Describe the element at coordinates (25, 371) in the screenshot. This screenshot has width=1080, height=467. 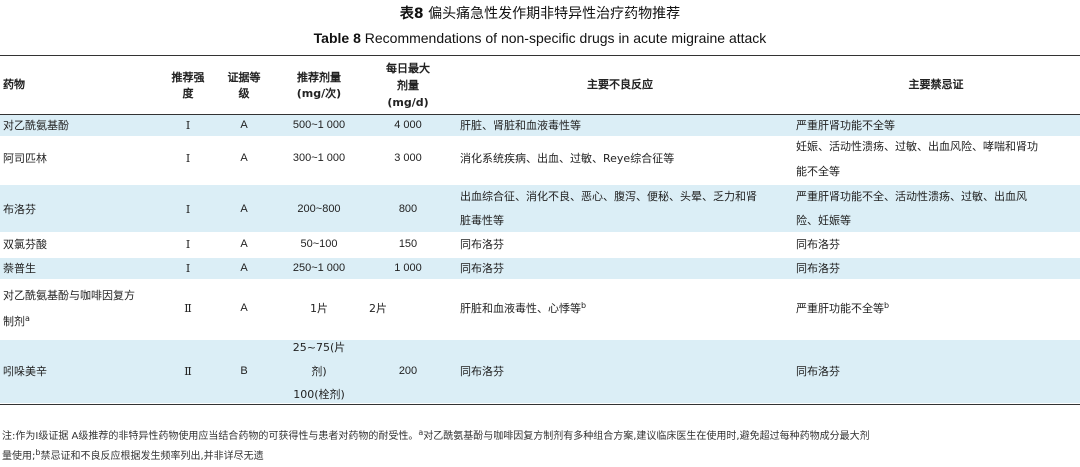
I see `cell-drug: 吲哚美辛` at that location.